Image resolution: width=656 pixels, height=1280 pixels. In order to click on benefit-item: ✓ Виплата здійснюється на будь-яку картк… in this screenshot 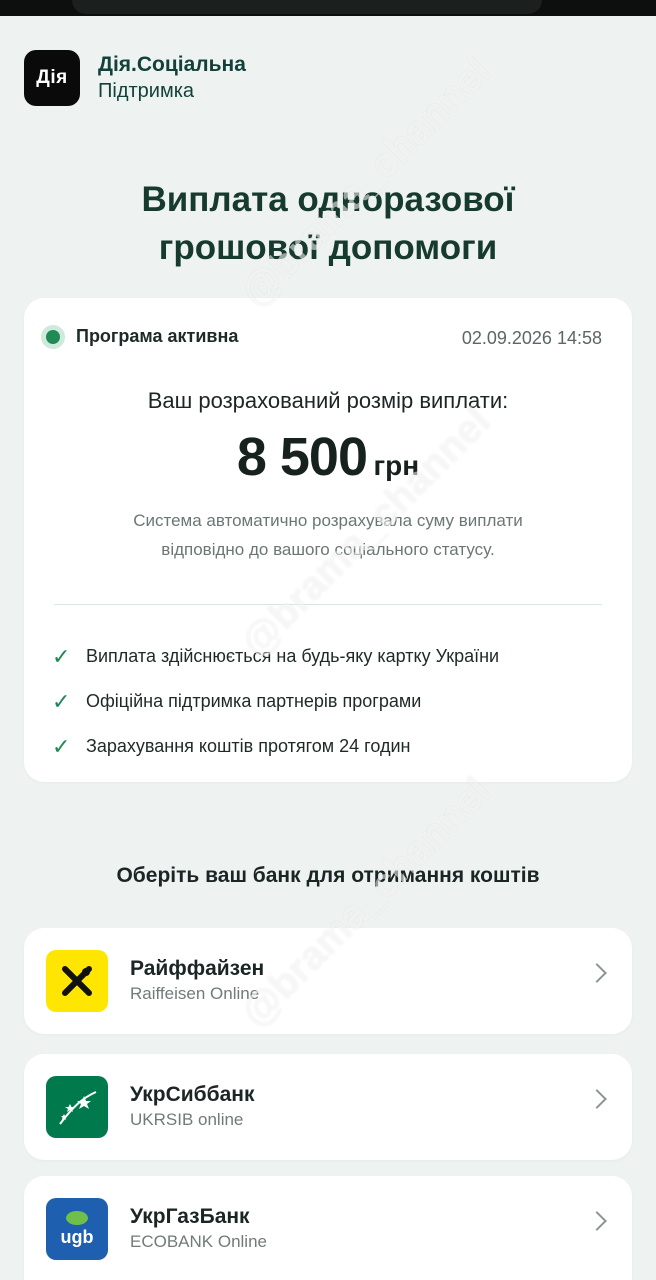, I will do `click(275, 656)`.